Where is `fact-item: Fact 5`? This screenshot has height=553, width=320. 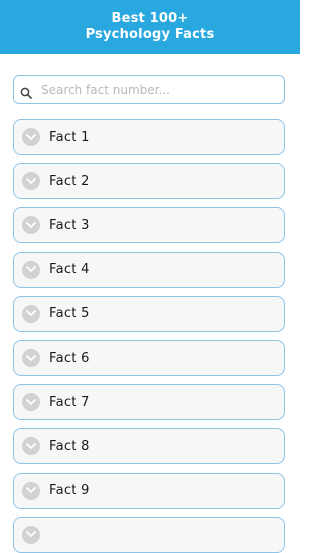 fact-item: Fact 5 is located at coordinates (149, 313).